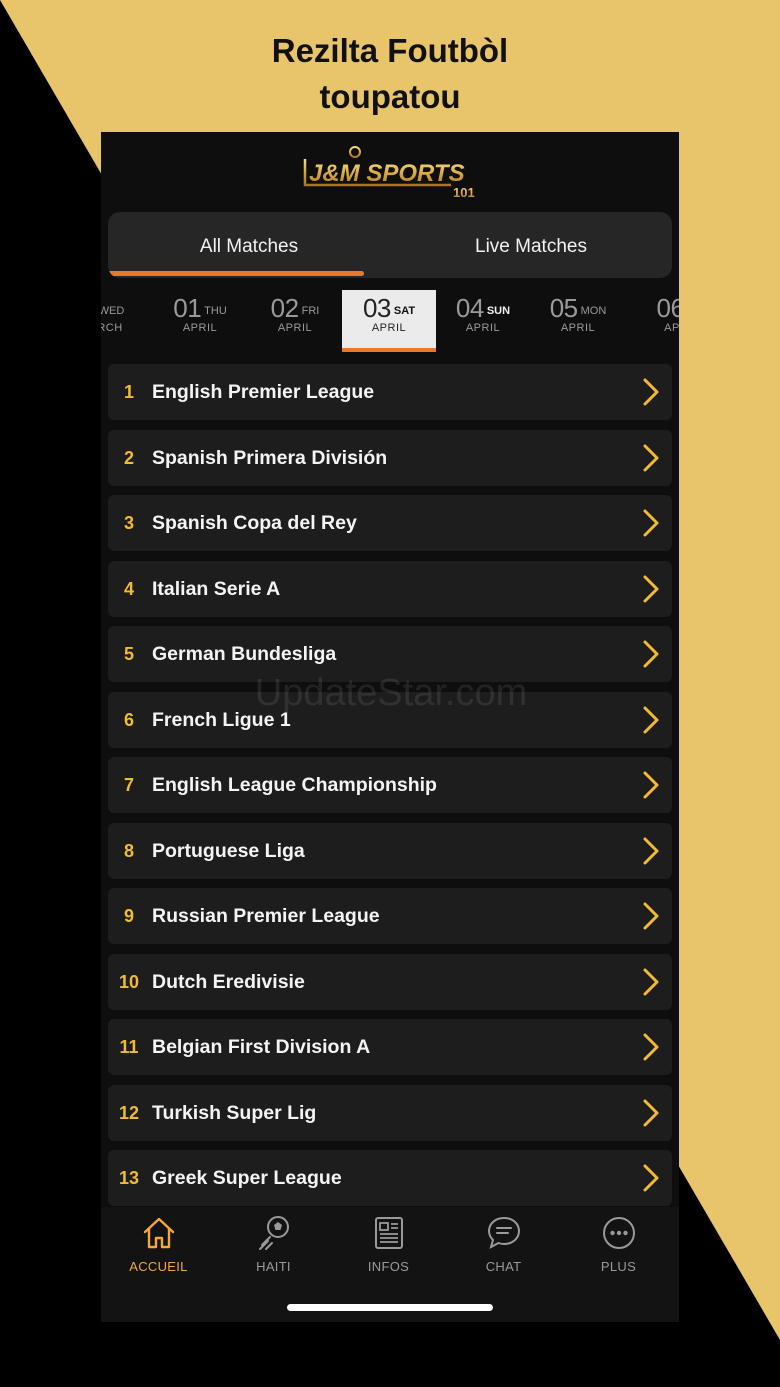  Describe the element at coordinates (215, 311) in the screenshot. I see `date-weekday: THU` at that location.